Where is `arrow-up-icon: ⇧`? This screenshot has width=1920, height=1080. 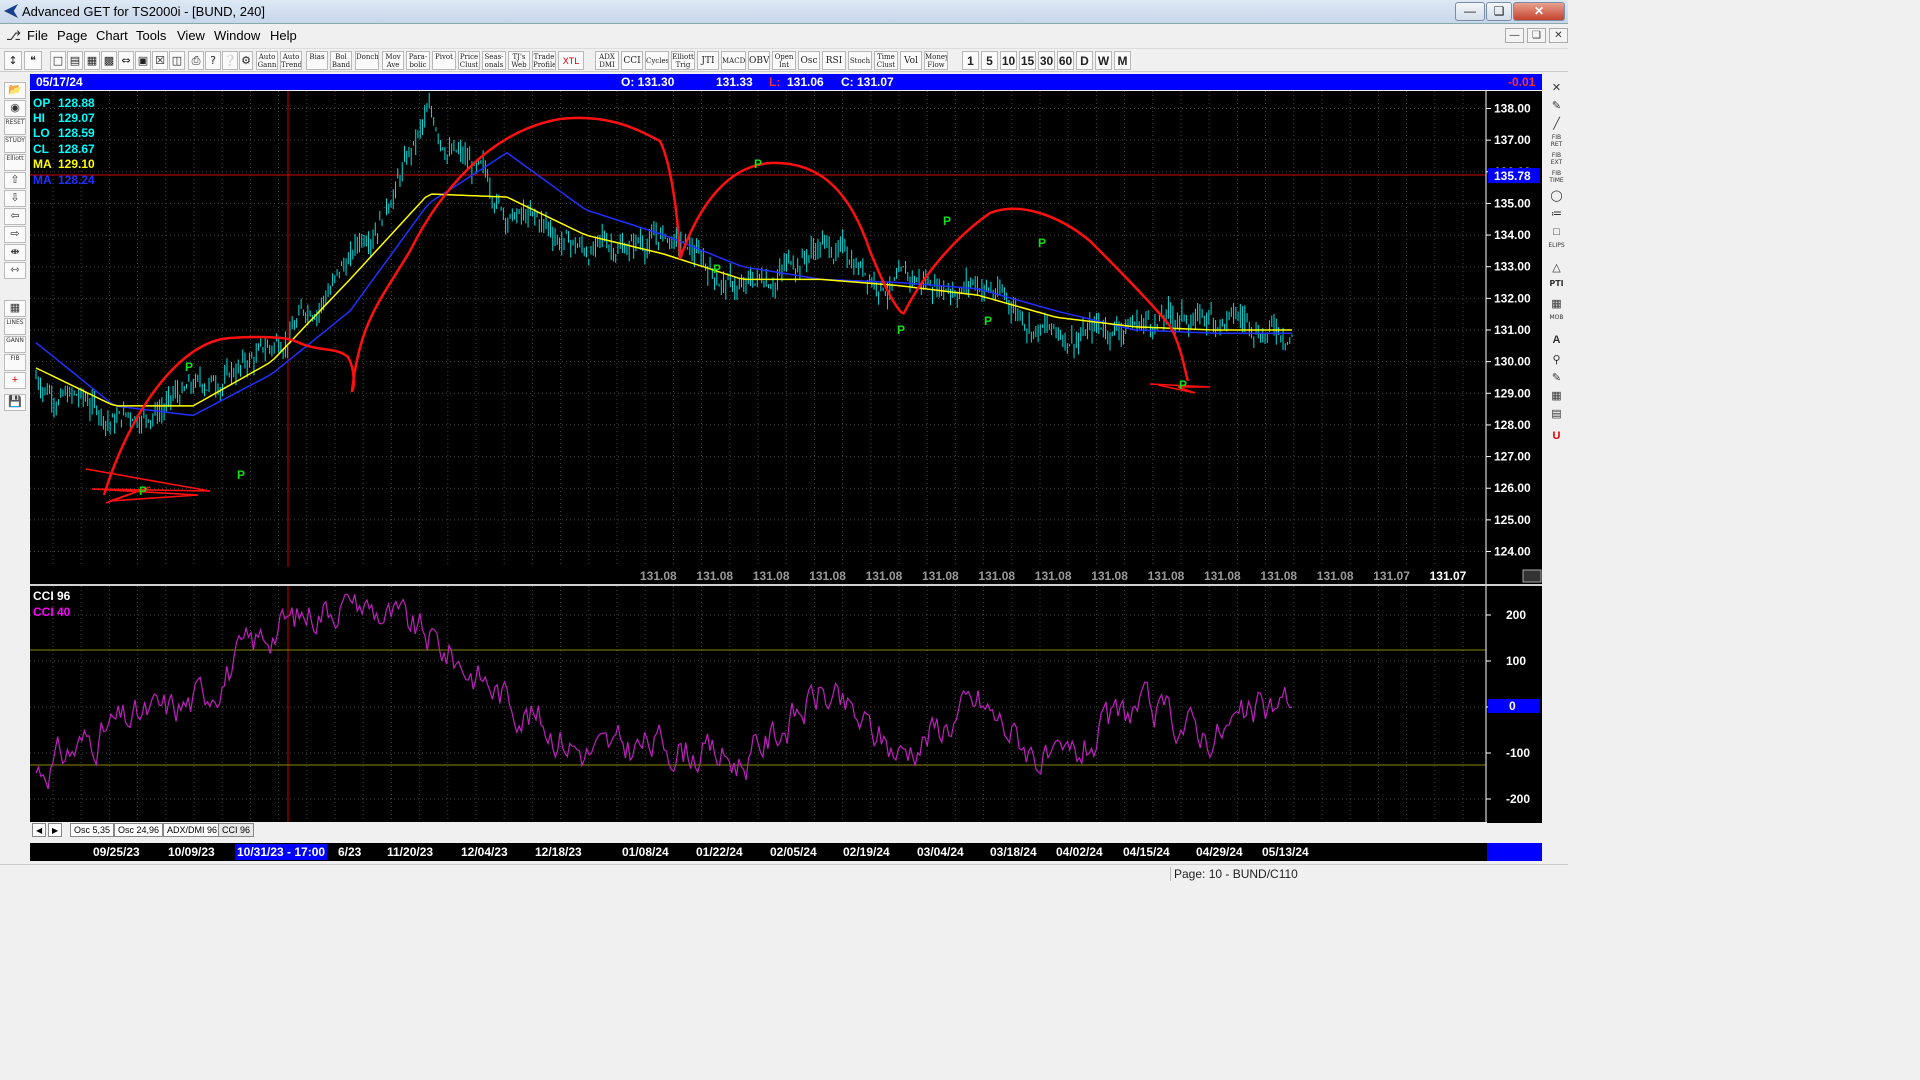
arrow-up-icon: ⇧ is located at coordinates (15, 180).